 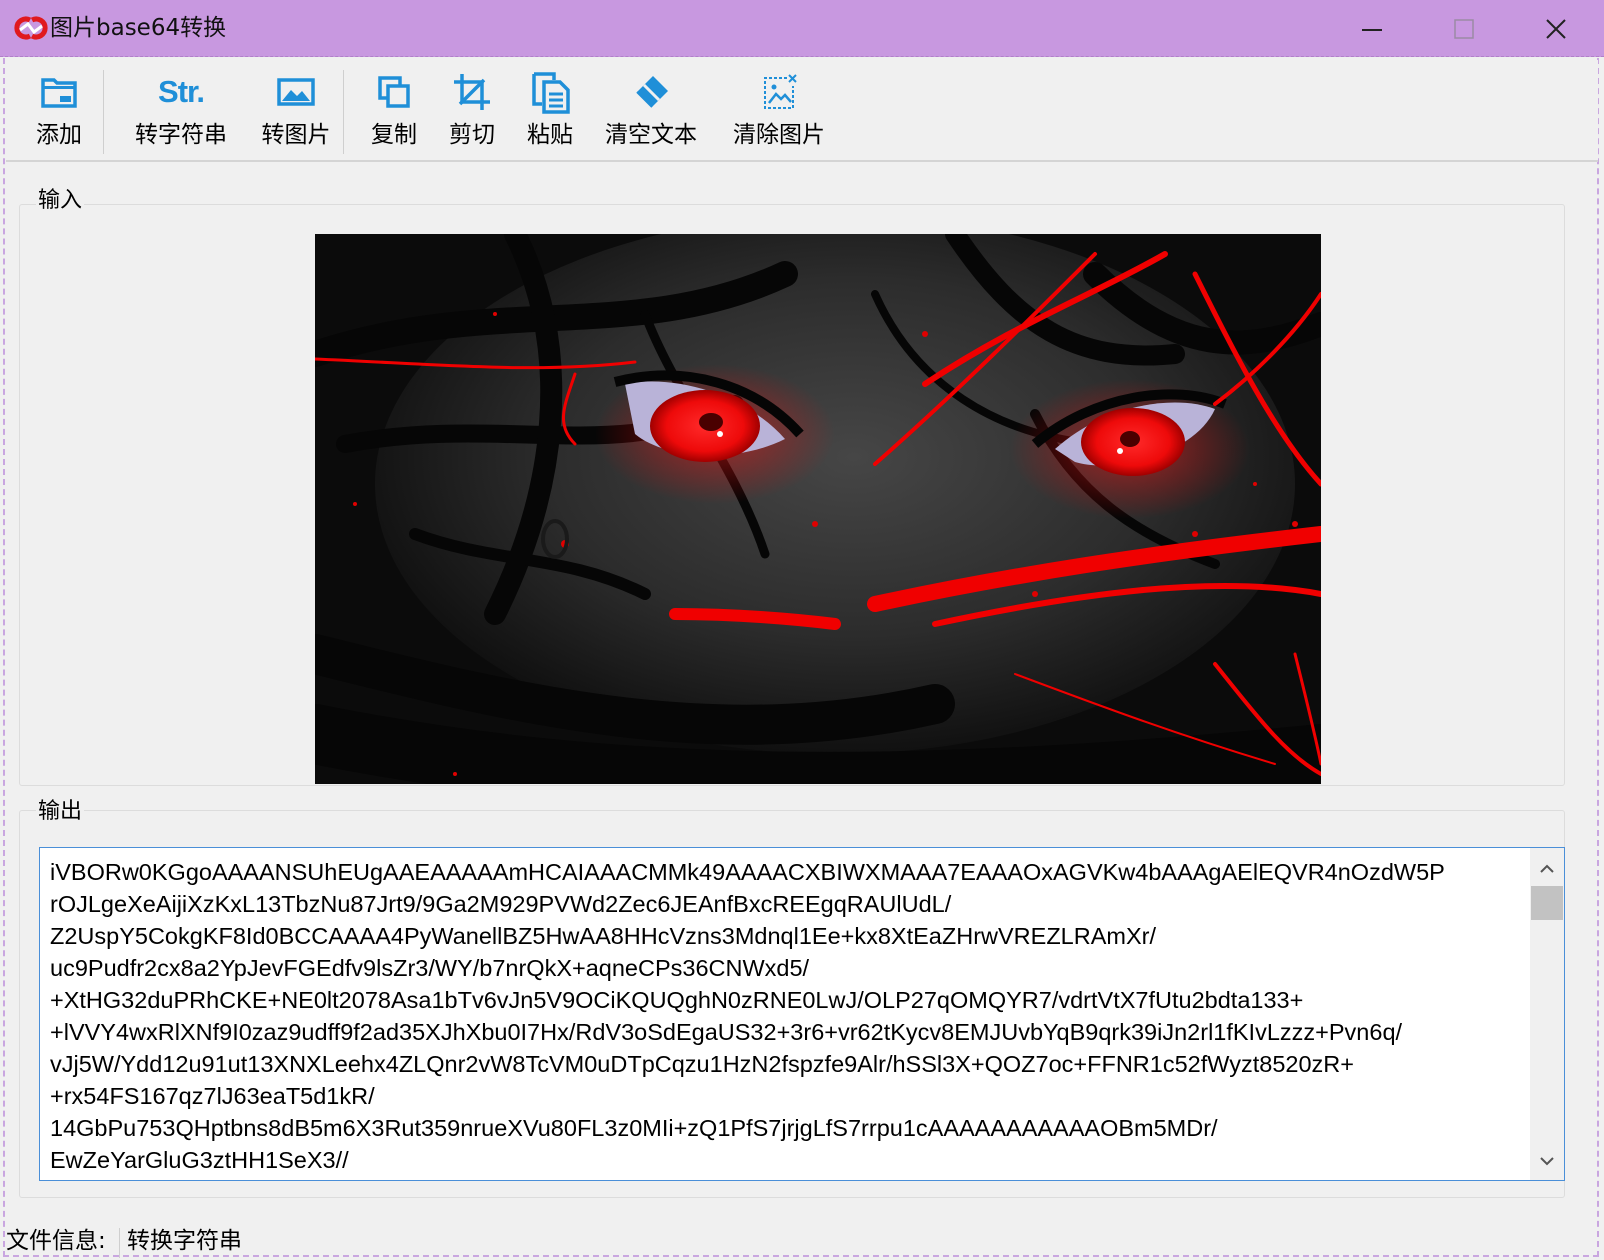 I want to click on to-string-label: 转字符串, so click(x=181, y=135).